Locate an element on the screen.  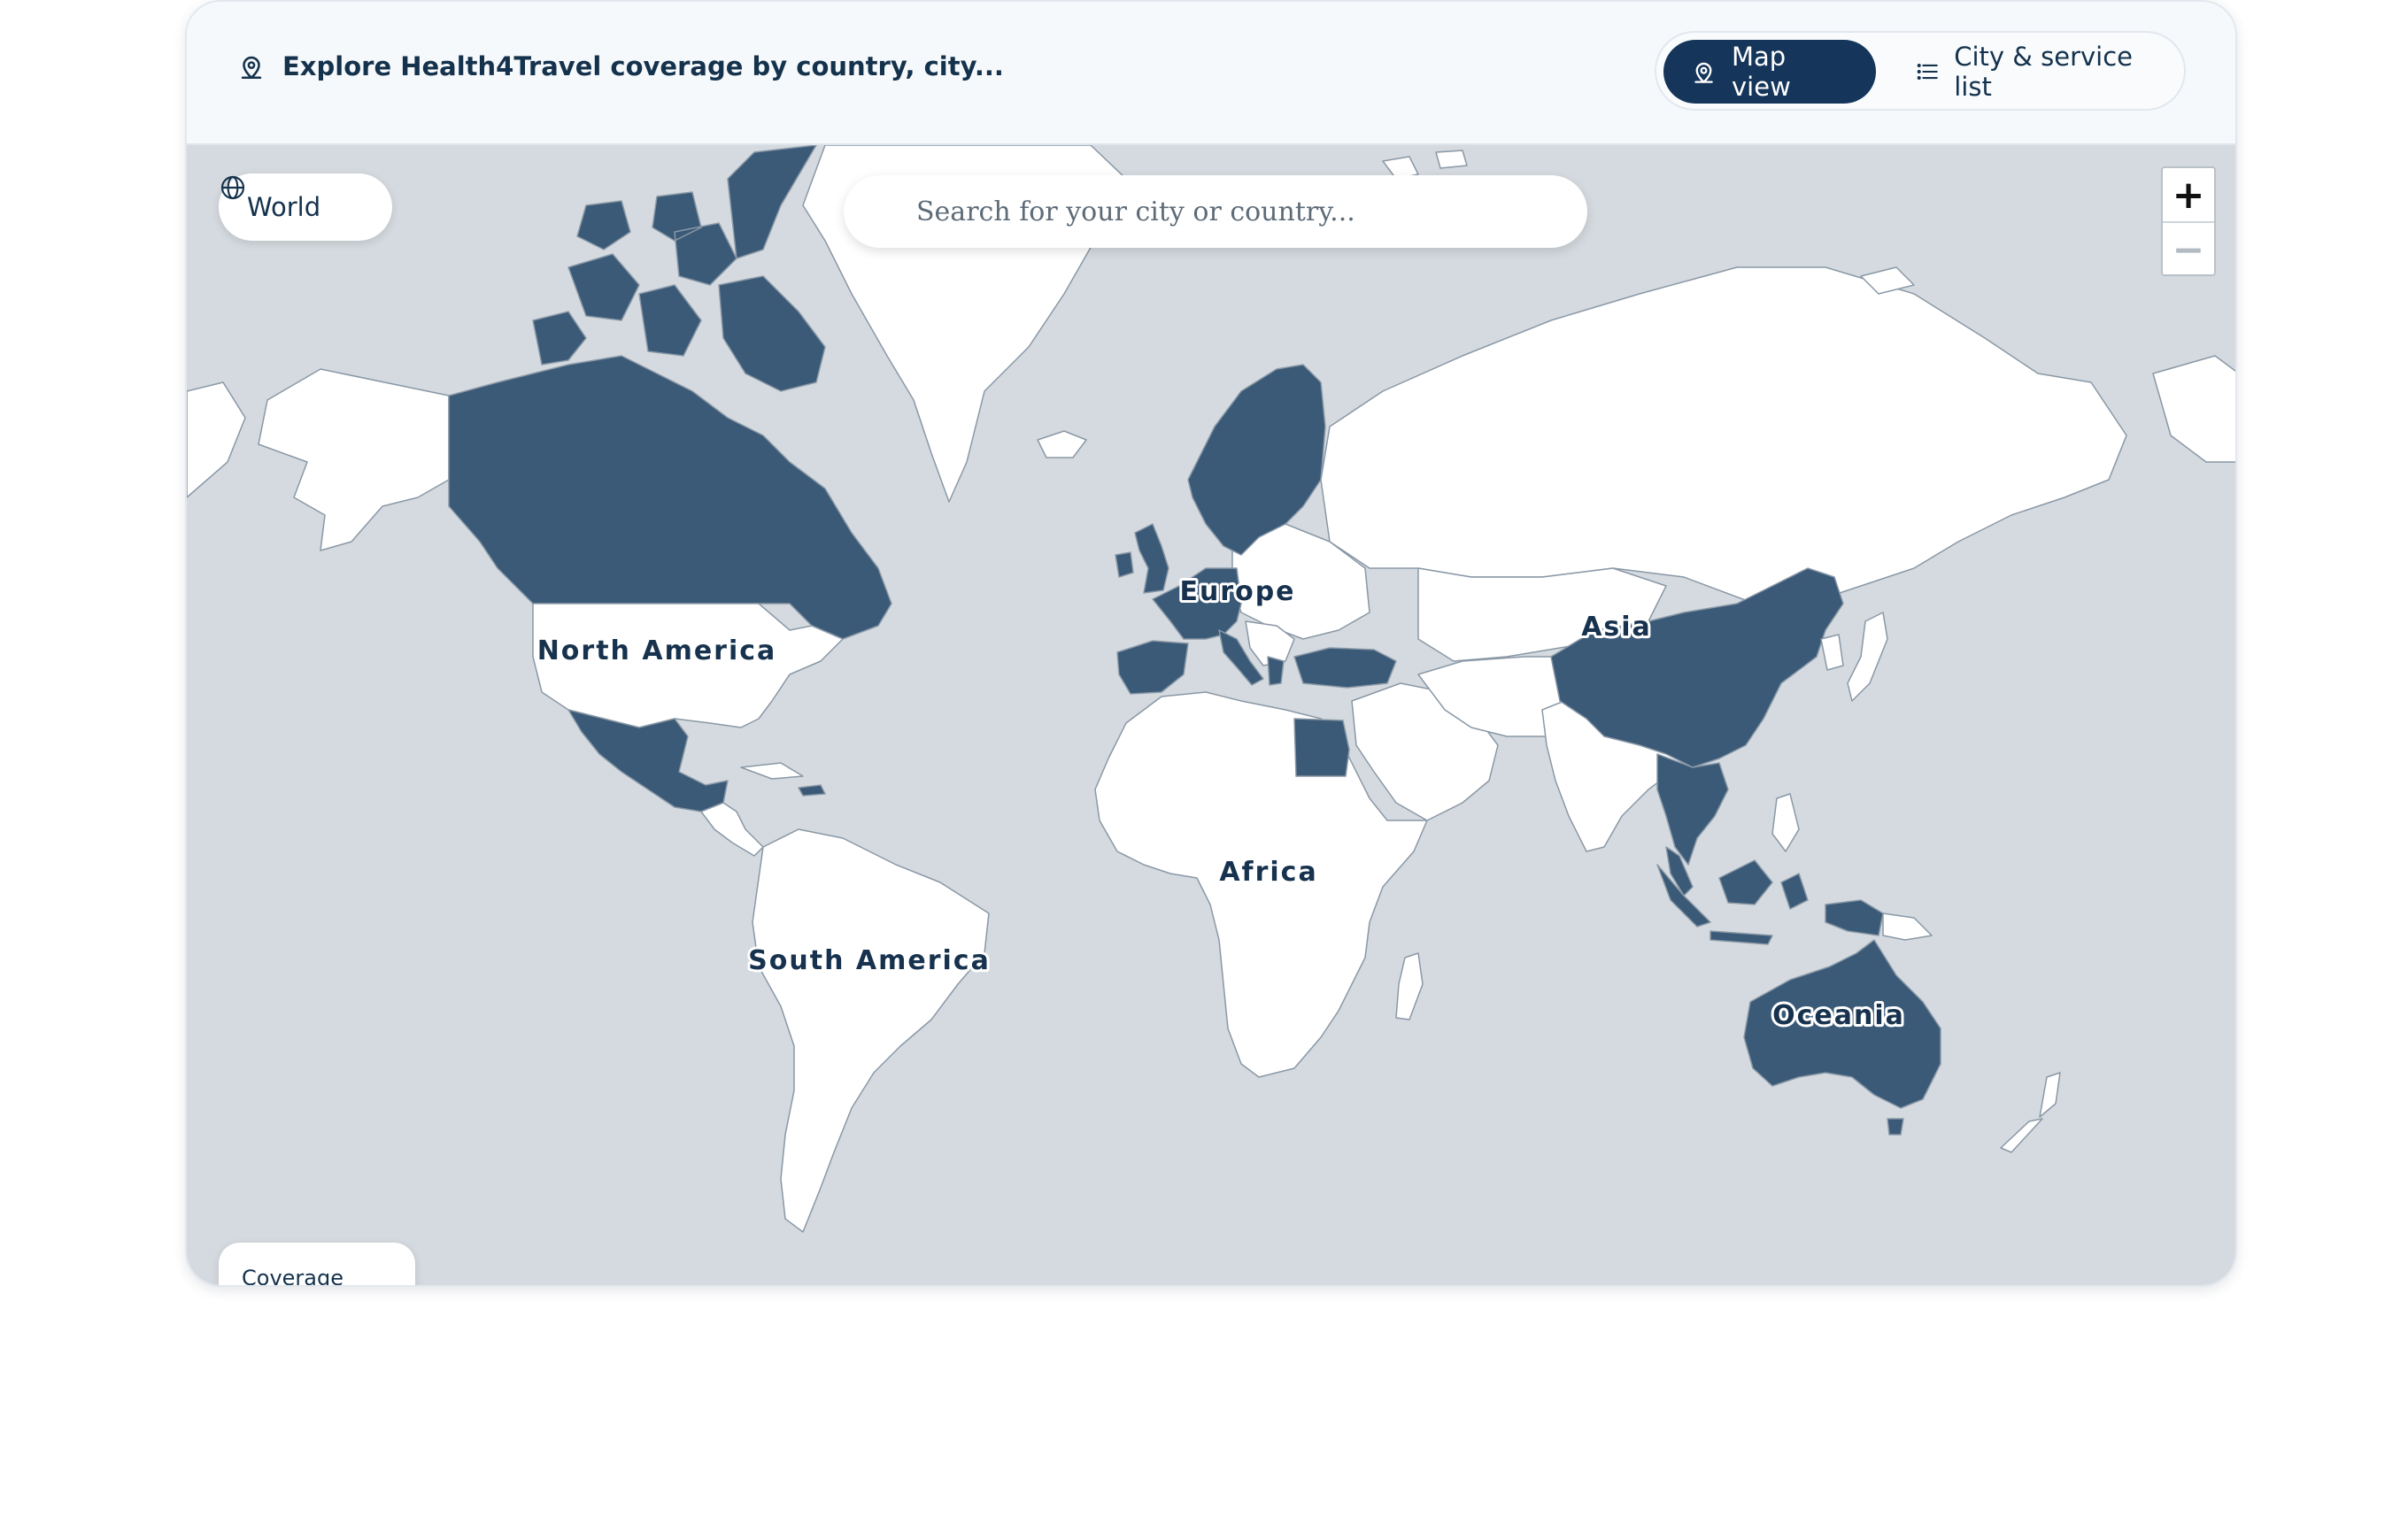
world-region-label: World is located at coordinates (284, 207).